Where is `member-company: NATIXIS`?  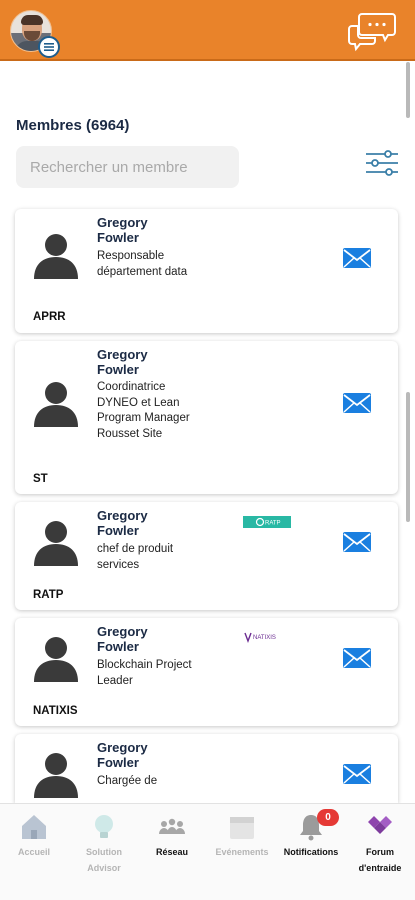
member-company: NATIXIS is located at coordinates (55, 711).